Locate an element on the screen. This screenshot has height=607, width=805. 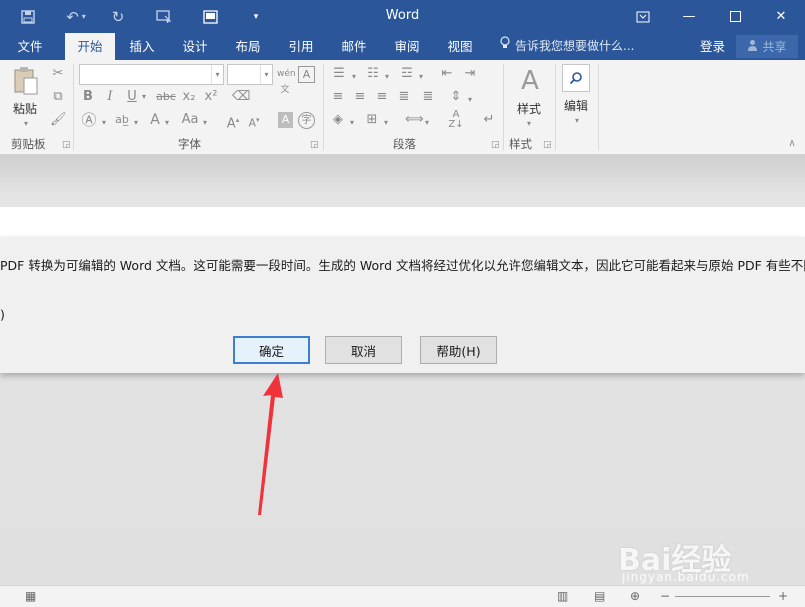
layout-icon is located at coordinates (210, 16).